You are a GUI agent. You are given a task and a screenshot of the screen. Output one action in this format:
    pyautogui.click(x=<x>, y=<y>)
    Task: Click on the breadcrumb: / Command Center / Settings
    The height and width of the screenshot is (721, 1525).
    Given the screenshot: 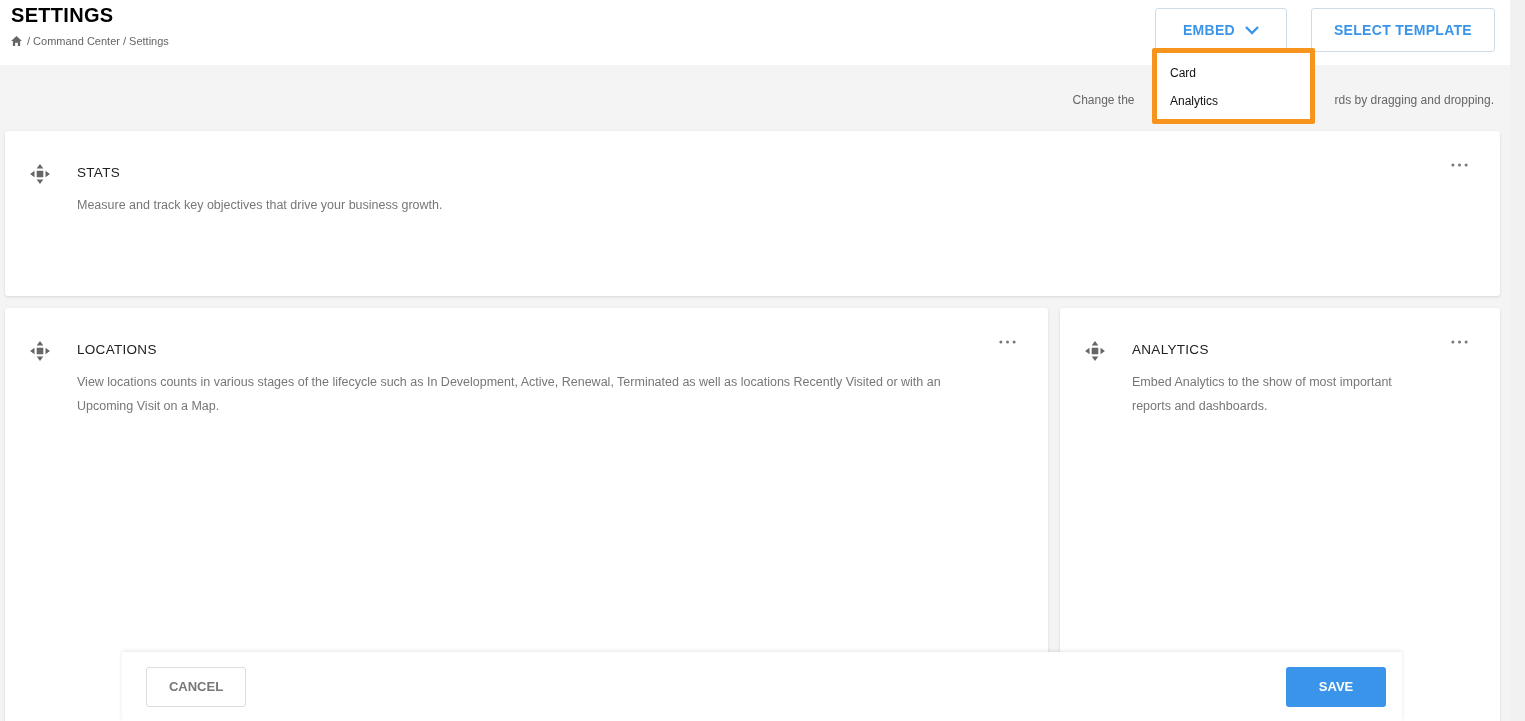 What is the action you would take?
    pyautogui.click(x=98, y=41)
    